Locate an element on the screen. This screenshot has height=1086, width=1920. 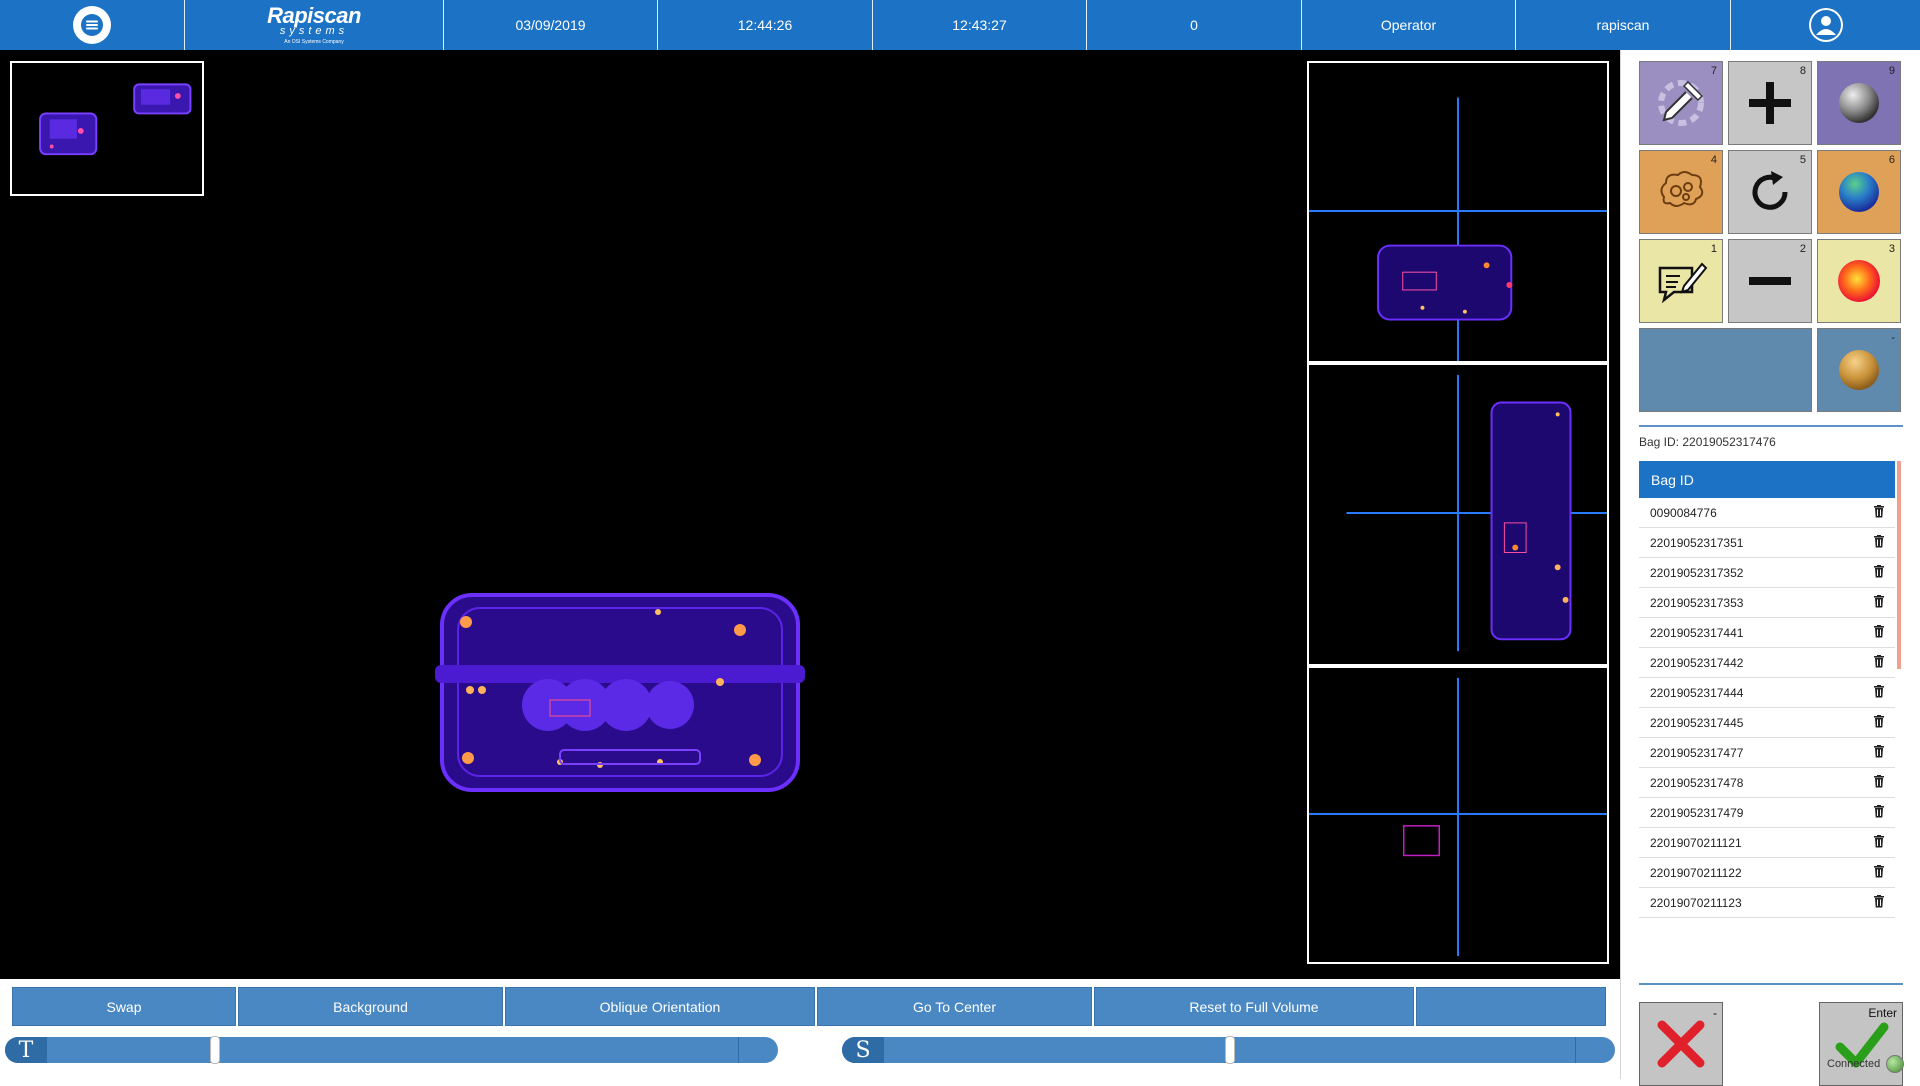
username-display: rapiscan is located at coordinates (1623, 25).